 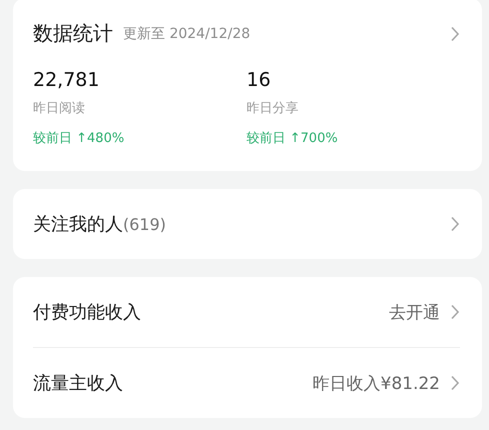 I want to click on metric-change: 较前日 ↑480%, so click(x=79, y=138).